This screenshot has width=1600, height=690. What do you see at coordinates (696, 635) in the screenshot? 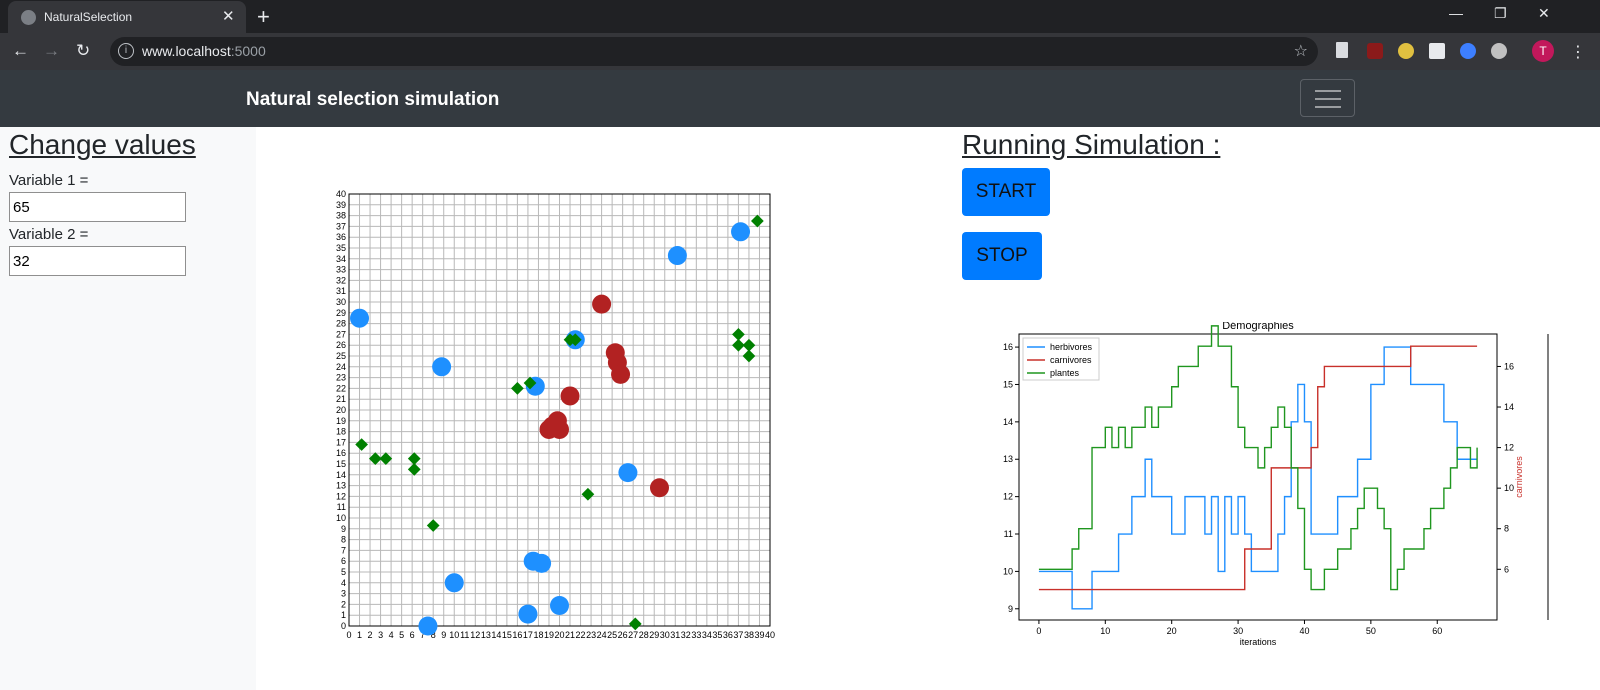
I see `x-tick-label: 33` at bounding box center [696, 635].